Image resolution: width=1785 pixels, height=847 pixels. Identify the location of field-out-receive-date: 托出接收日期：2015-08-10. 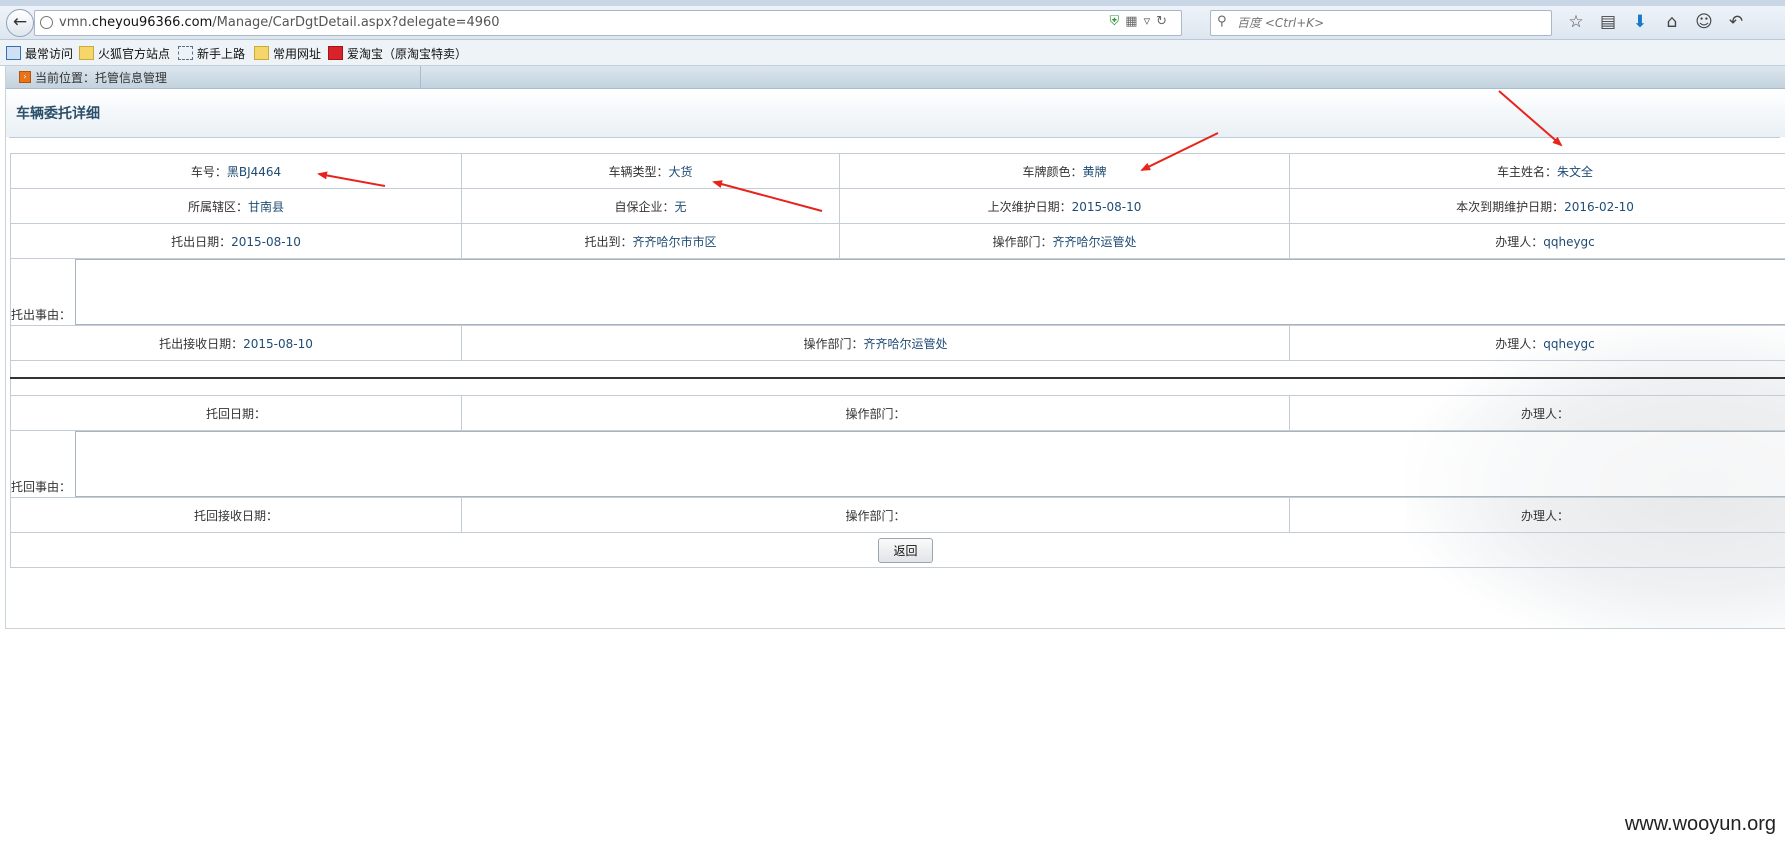
(236, 343).